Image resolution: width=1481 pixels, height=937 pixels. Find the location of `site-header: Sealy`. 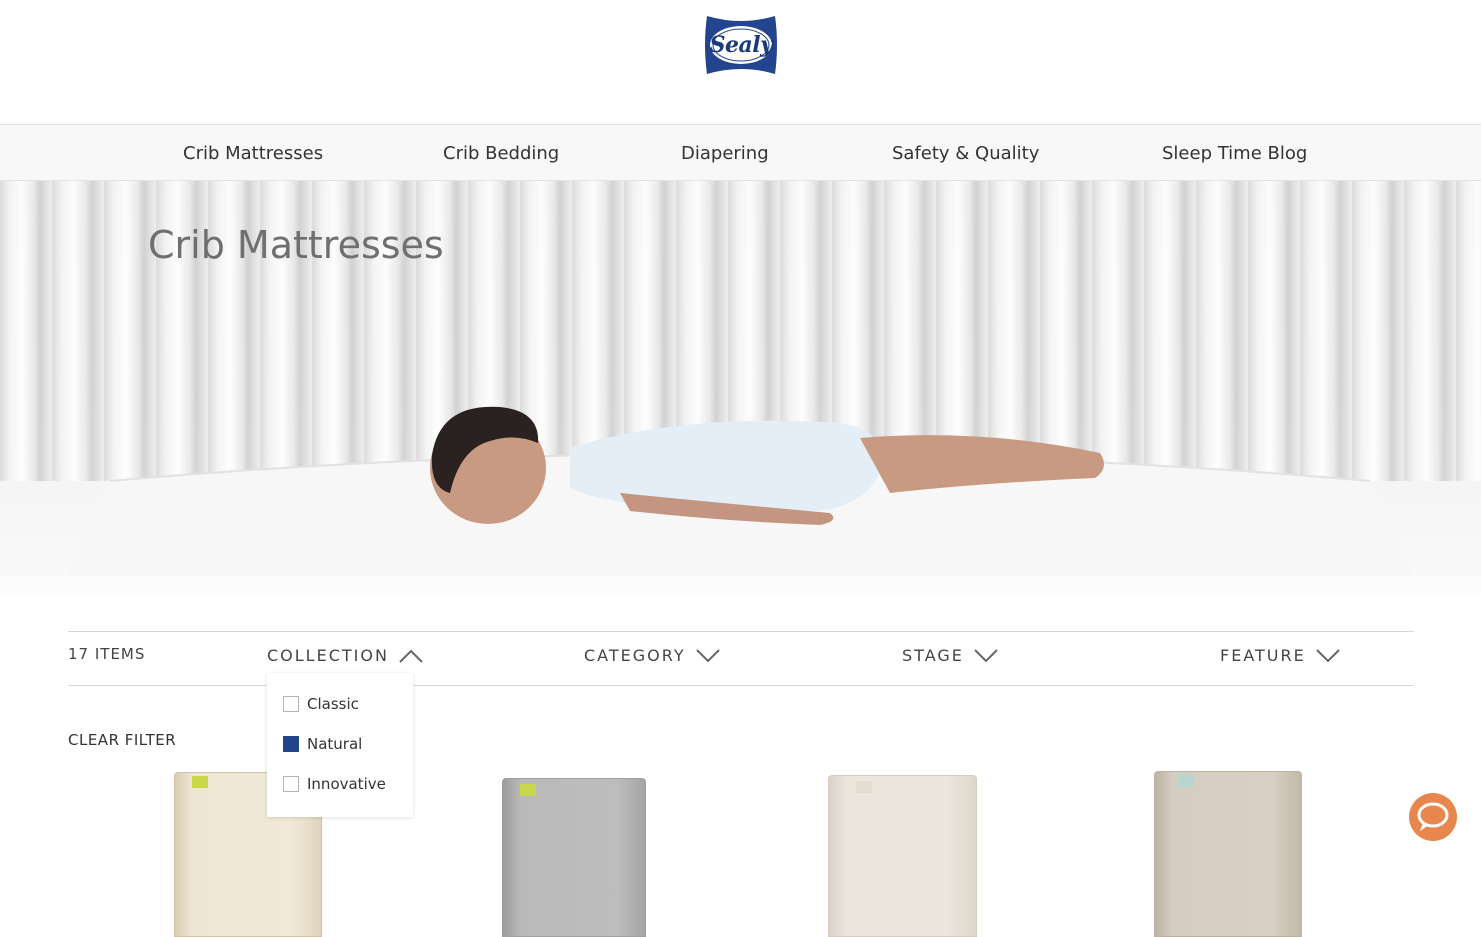

site-header: Sealy is located at coordinates (740, 62).